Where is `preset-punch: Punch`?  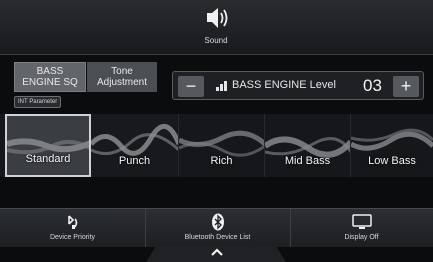 preset-punch: Punch is located at coordinates (135, 145).